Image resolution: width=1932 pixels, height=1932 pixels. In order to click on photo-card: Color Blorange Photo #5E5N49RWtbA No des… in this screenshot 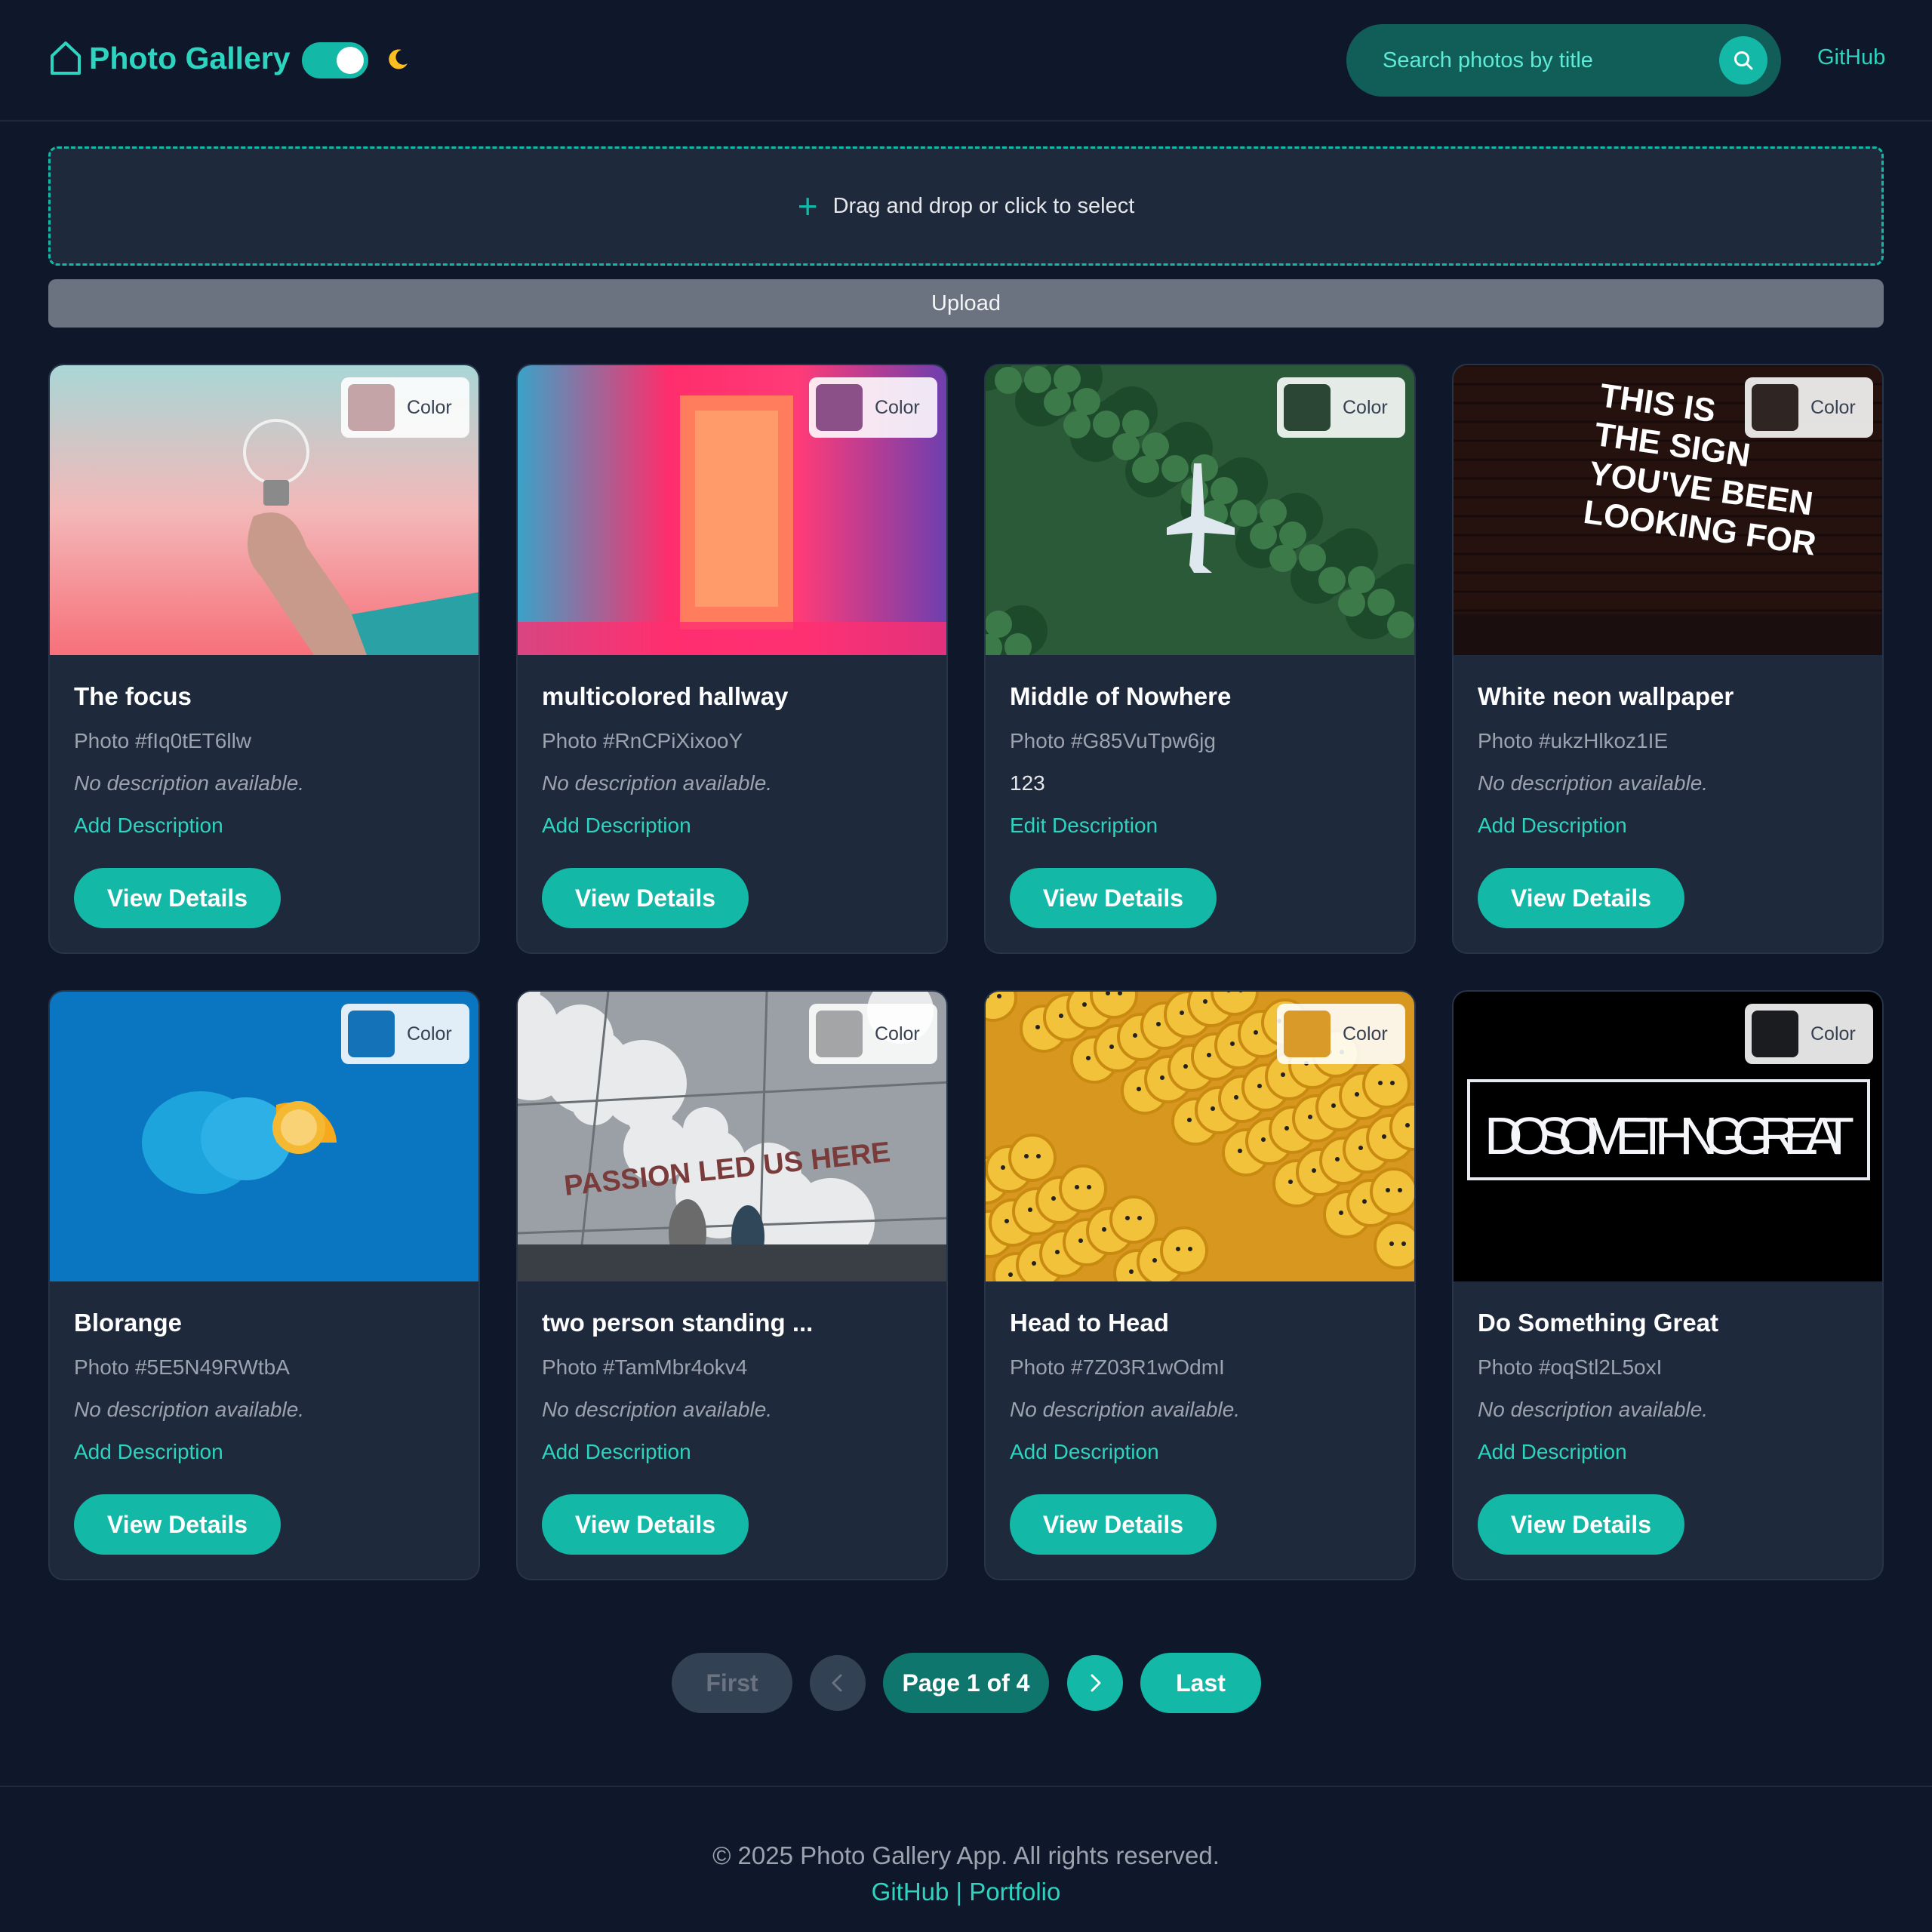, I will do `click(264, 1285)`.